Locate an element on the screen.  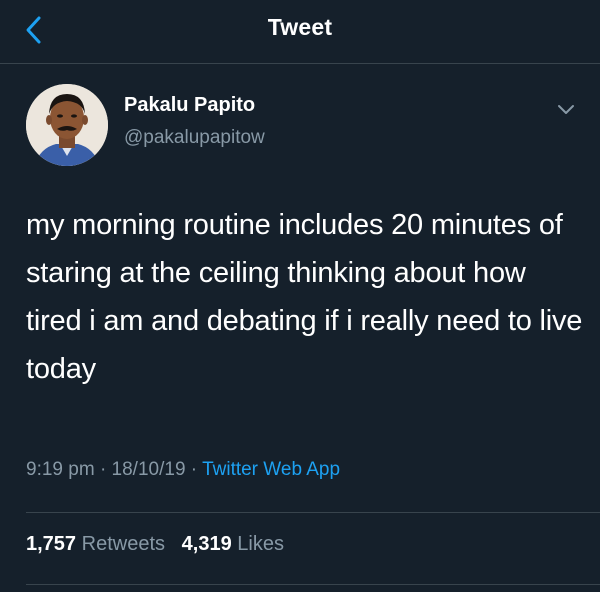
tweet-source-link: Twitter Web App is located at coordinates (271, 469).